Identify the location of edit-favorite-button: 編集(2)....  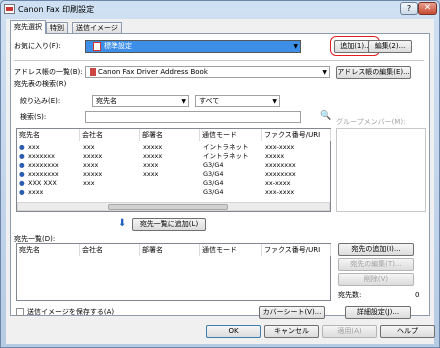
(390, 46).